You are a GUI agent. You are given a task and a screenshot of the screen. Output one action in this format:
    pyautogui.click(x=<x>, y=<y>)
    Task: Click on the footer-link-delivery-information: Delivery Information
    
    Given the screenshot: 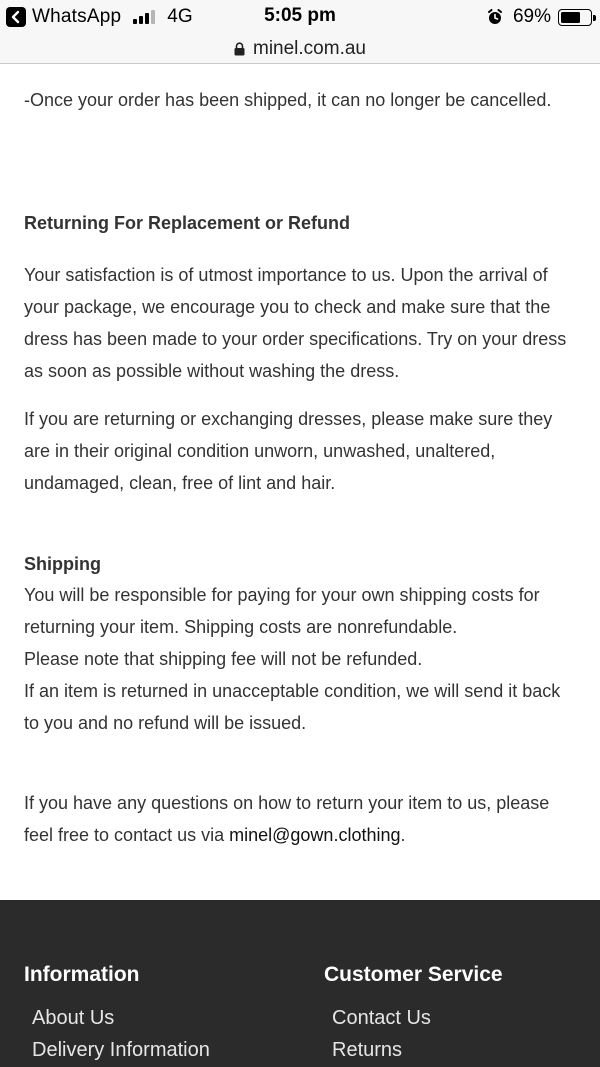 What is the action you would take?
    pyautogui.click(x=121, y=1050)
    